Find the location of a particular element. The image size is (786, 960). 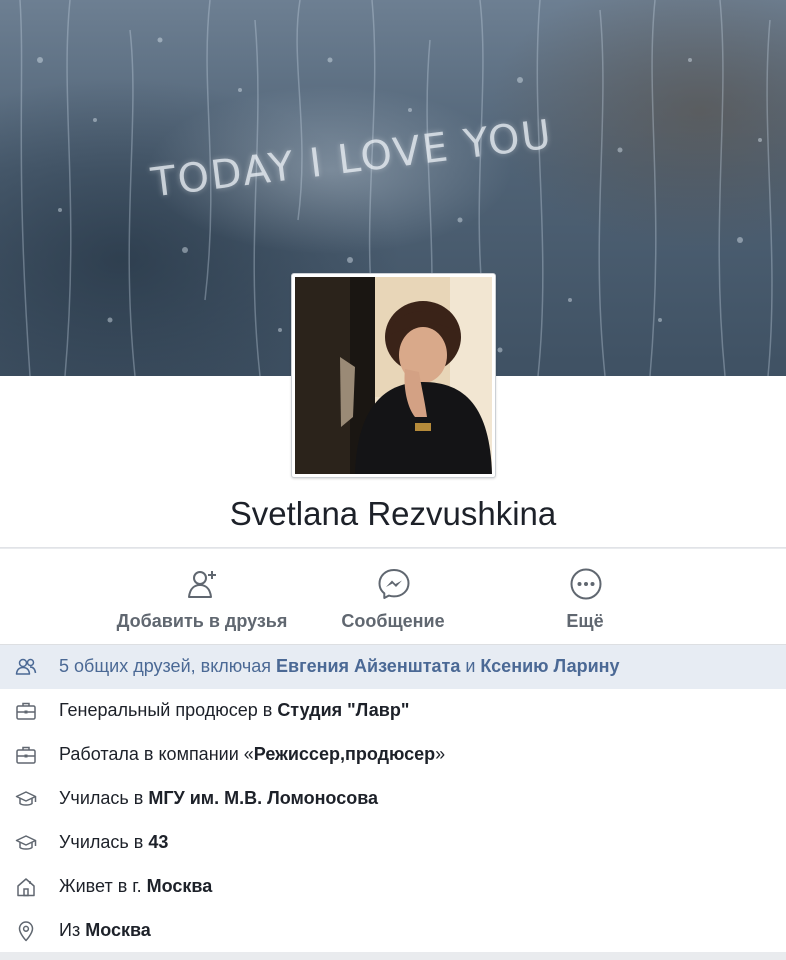

past-work-suffix: » is located at coordinates (440, 754).